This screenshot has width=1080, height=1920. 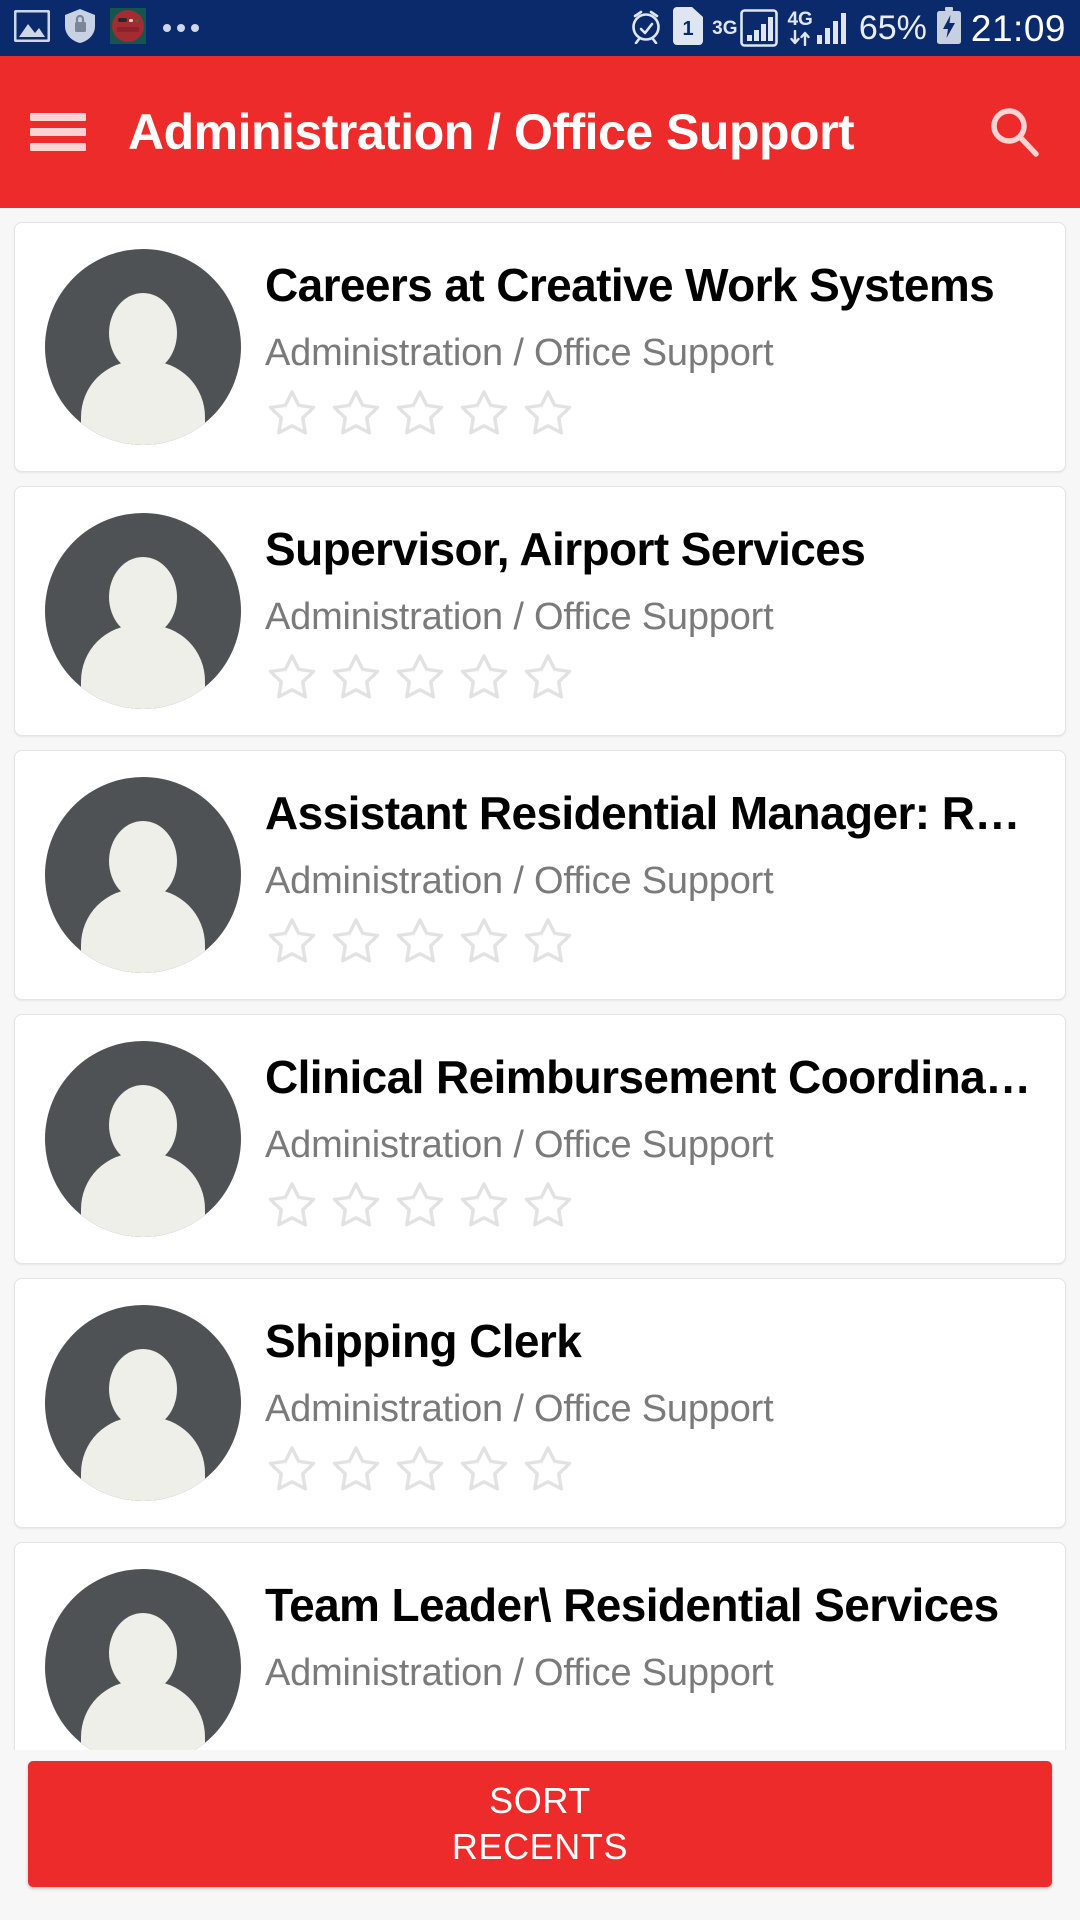 What do you see at coordinates (1014, 132) in the screenshot?
I see `search-icon` at bounding box center [1014, 132].